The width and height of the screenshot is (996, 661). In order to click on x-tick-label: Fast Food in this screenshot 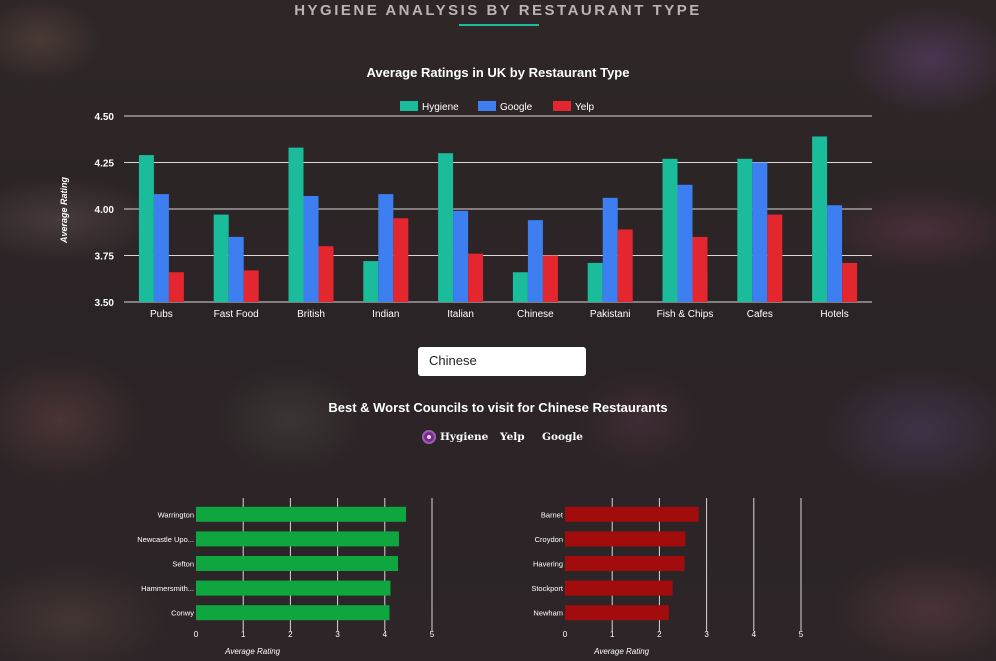, I will do `click(236, 314)`.